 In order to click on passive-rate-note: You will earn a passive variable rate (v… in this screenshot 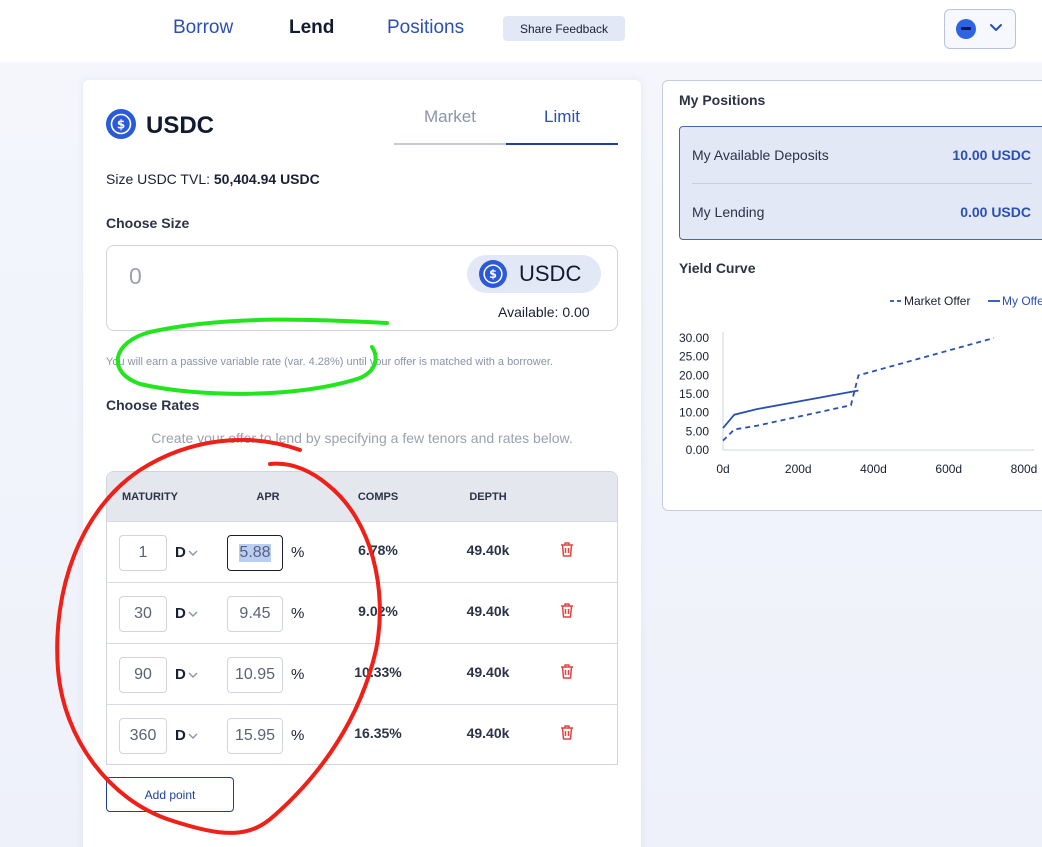, I will do `click(329, 362)`.